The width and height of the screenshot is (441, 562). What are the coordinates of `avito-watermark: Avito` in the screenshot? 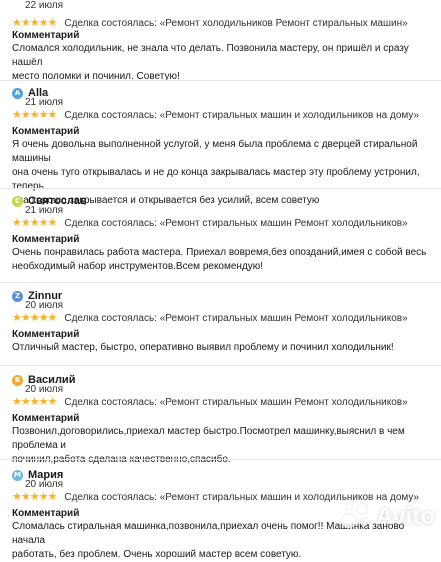 It's located at (388, 517).